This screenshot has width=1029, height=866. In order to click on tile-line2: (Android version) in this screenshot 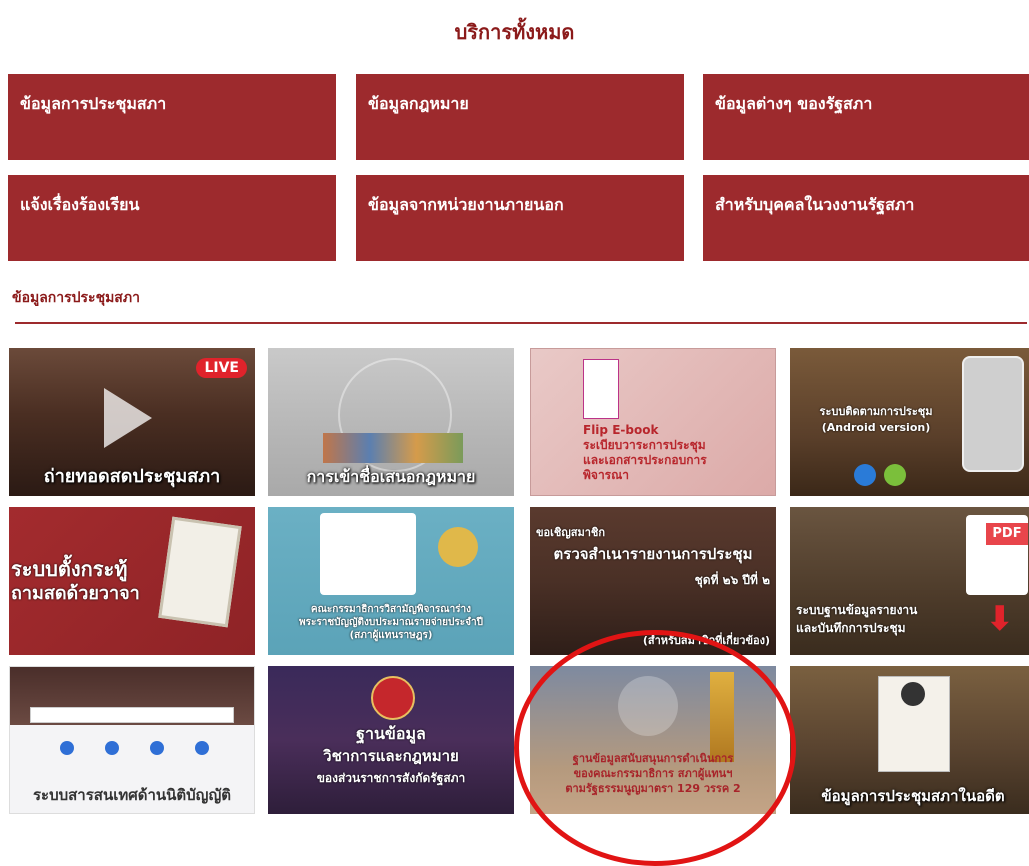, I will do `click(876, 427)`.